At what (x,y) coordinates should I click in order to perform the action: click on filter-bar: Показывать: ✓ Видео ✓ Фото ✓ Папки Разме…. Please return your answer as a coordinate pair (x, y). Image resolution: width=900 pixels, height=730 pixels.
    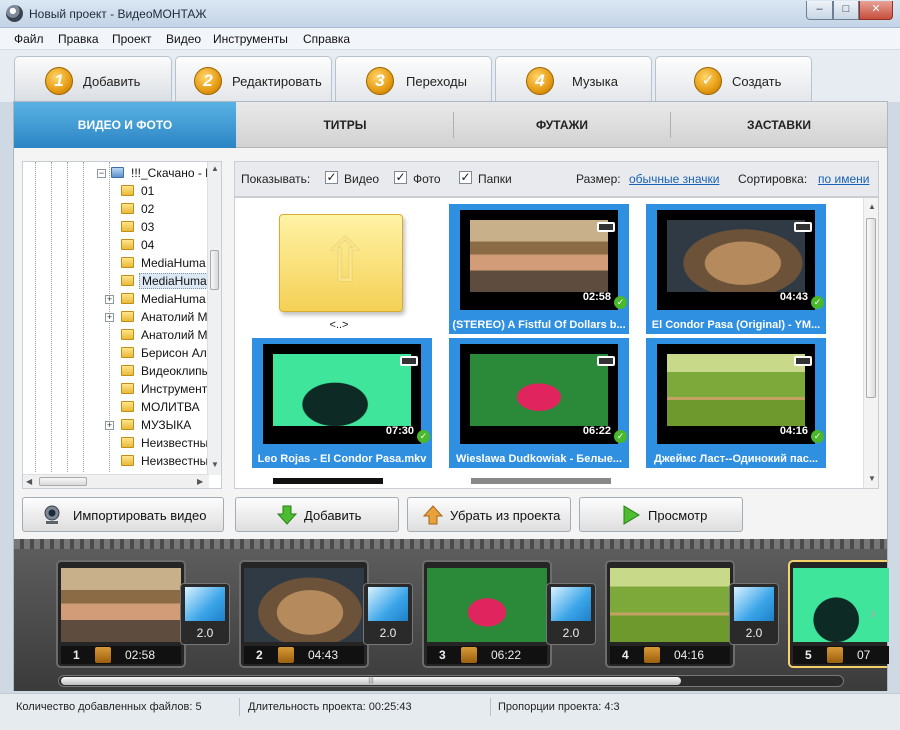
    Looking at the image, I should click on (556, 179).